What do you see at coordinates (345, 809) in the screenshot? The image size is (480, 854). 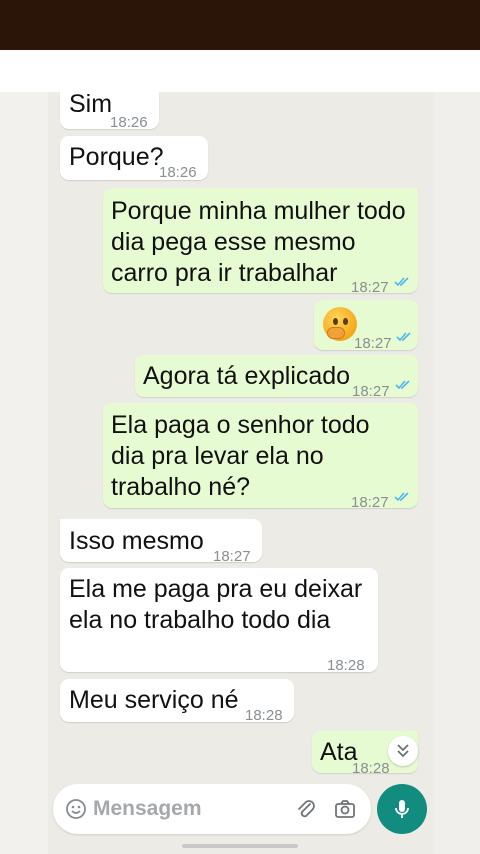 I see `camera-icon` at bounding box center [345, 809].